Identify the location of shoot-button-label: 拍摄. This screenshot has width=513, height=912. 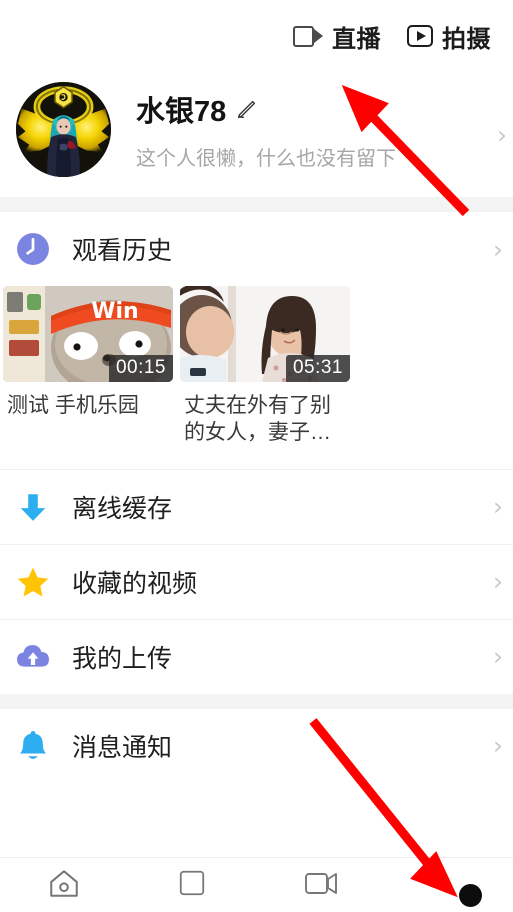
(466, 39).